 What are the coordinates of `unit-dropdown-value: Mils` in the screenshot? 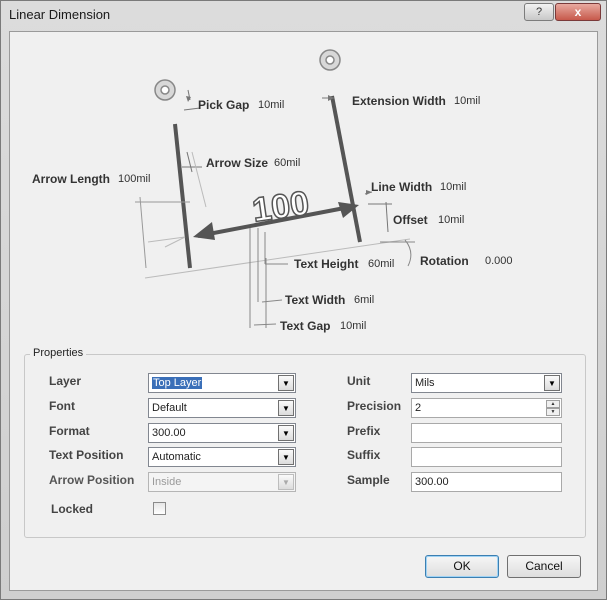 It's located at (425, 383).